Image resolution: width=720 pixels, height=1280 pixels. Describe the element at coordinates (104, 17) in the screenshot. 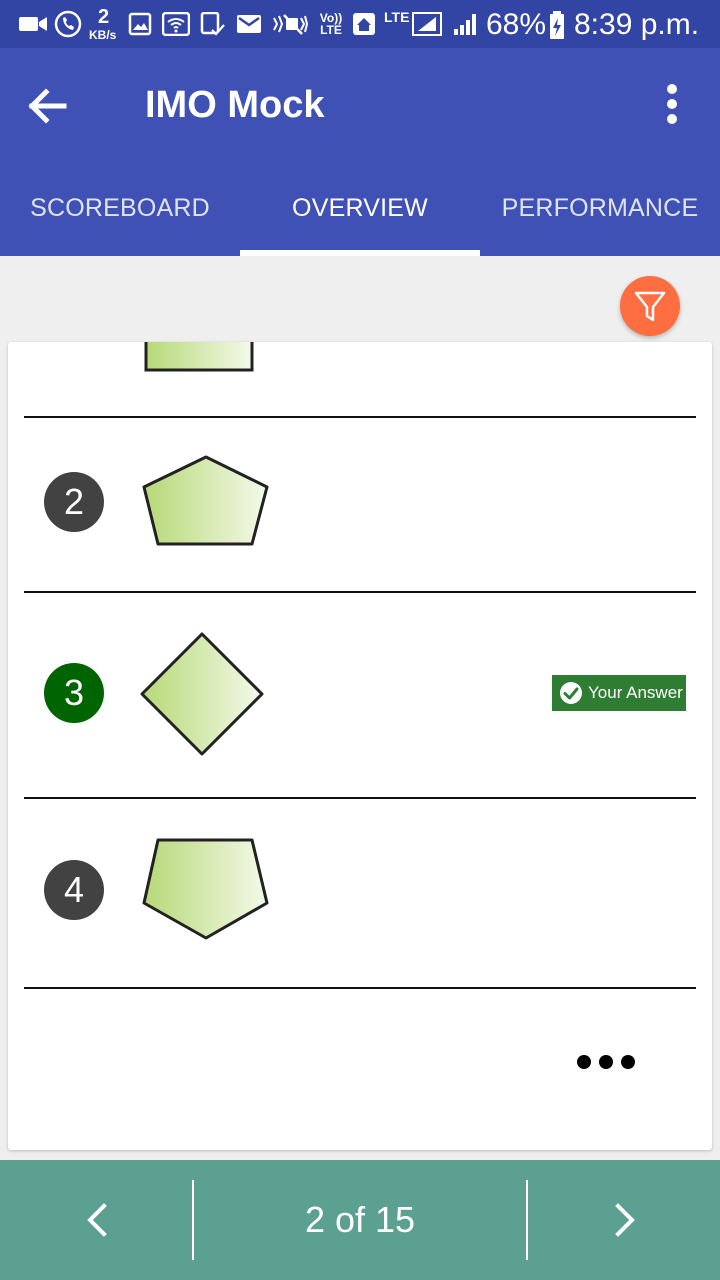

I see `network-speed: 2` at that location.